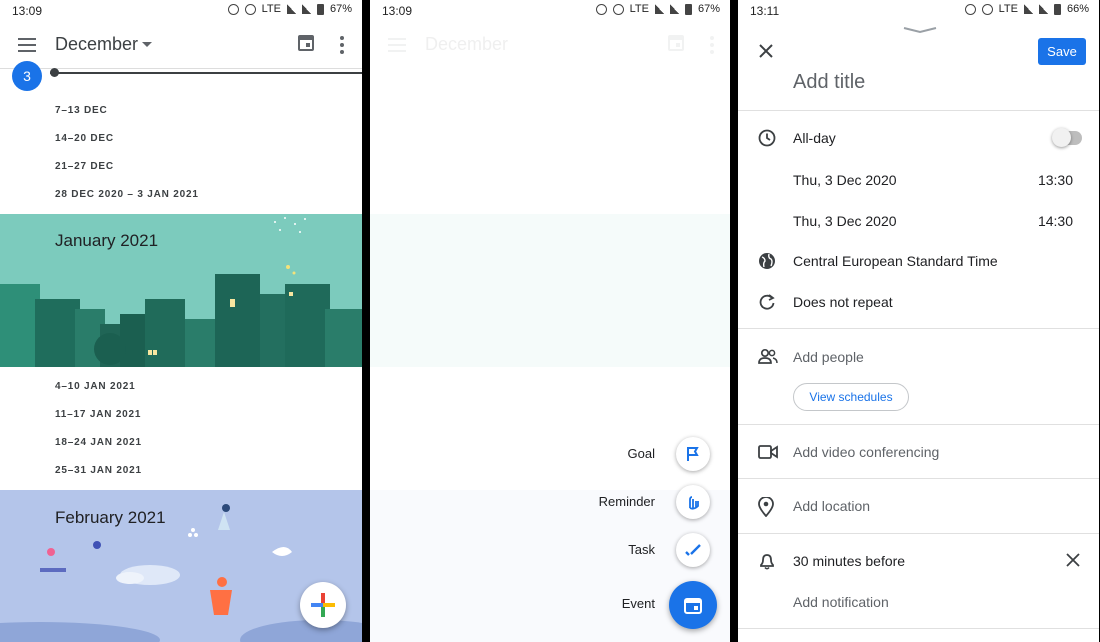  Describe the element at coordinates (767, 261) in the screenshot. I see `globe-icon` at that location.